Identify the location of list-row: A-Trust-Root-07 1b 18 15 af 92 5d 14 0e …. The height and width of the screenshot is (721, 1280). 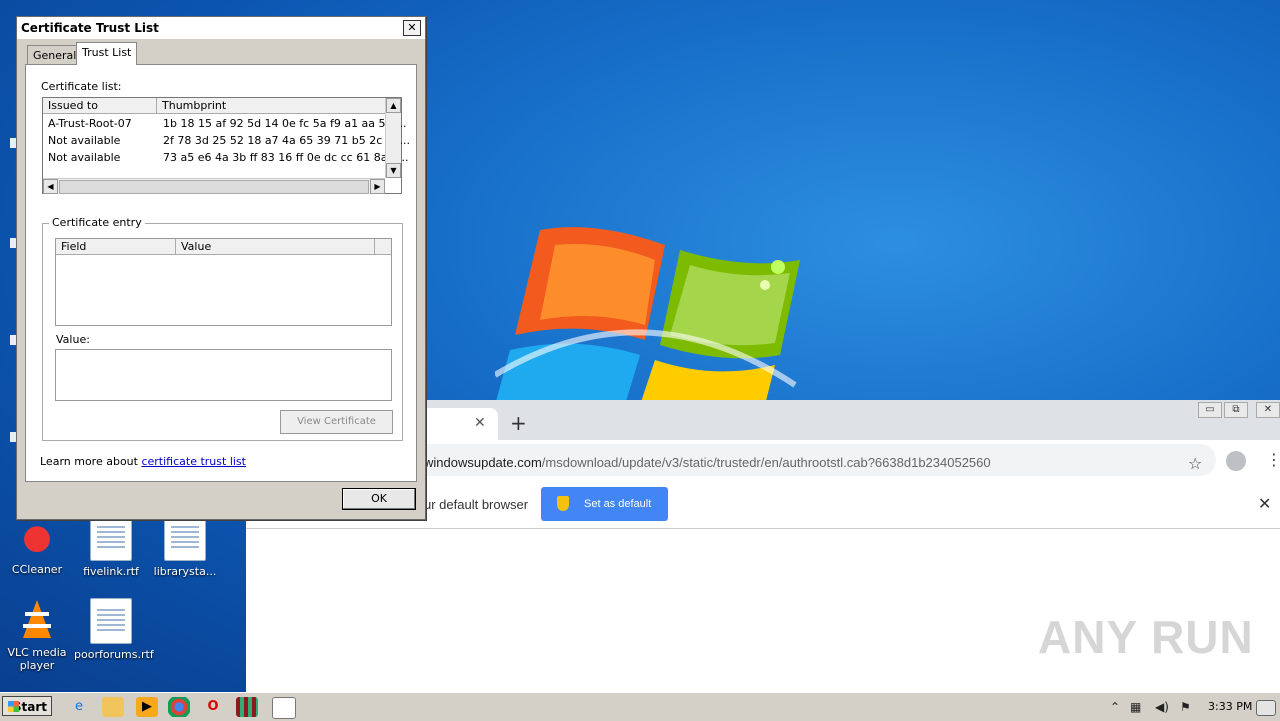
(225, 123).